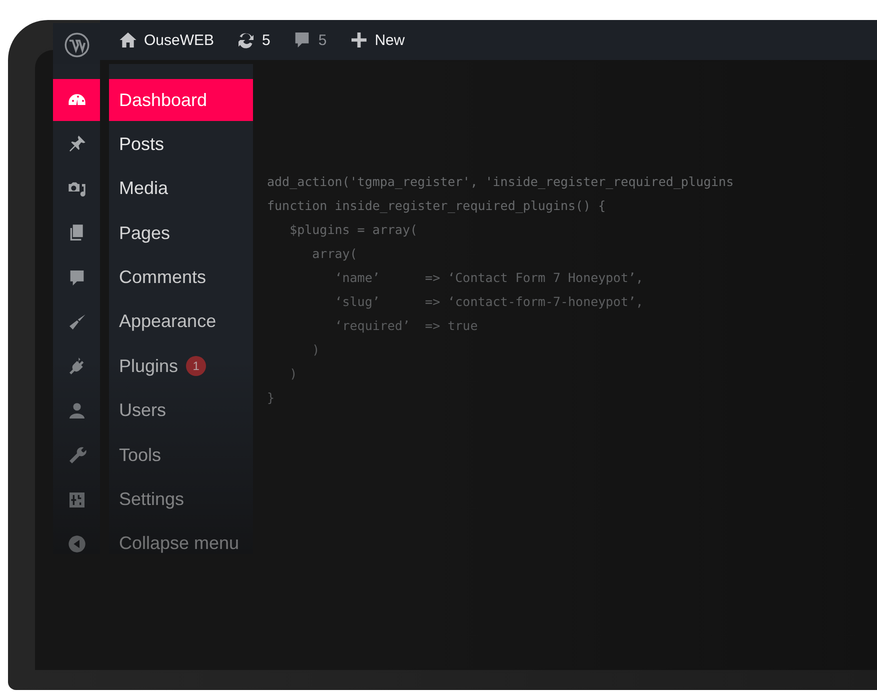 The height and width of the screenshot is (692, 877). What do you see at coordinates (181, 543) in the screenshot?
I see `menu-item: Collapse menu` at bounding box center [181, 543].